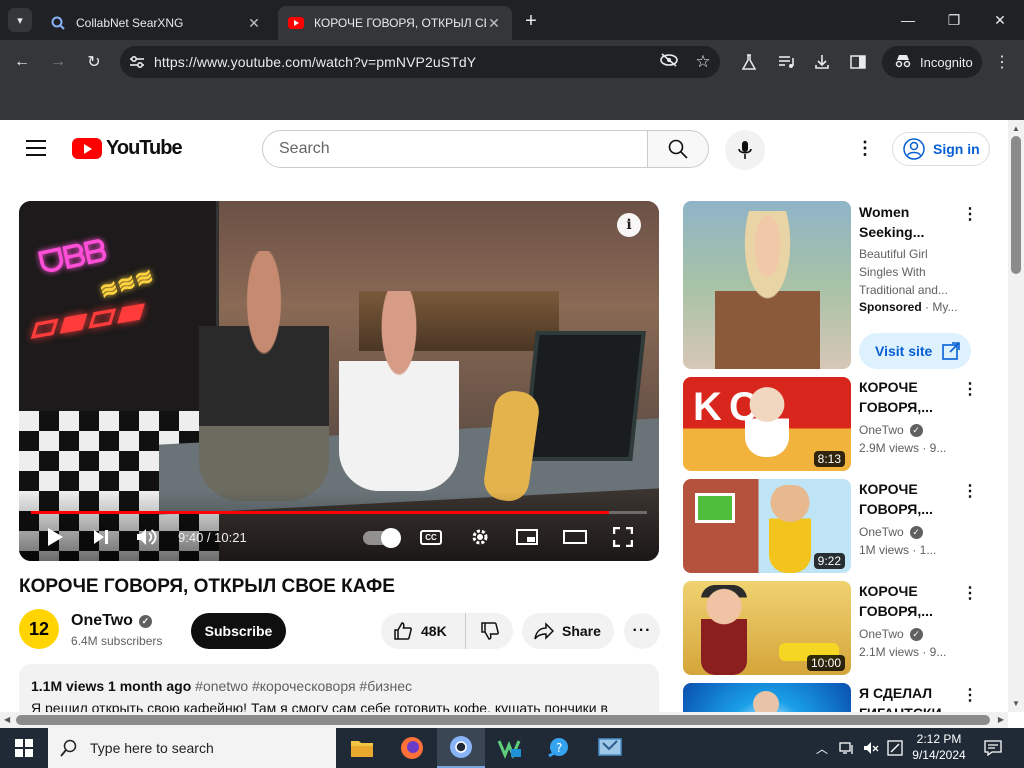  What do you see at coordinates (36, 150) in the screenshot?
I see `menu-icon` at bounding box center [36, 150].